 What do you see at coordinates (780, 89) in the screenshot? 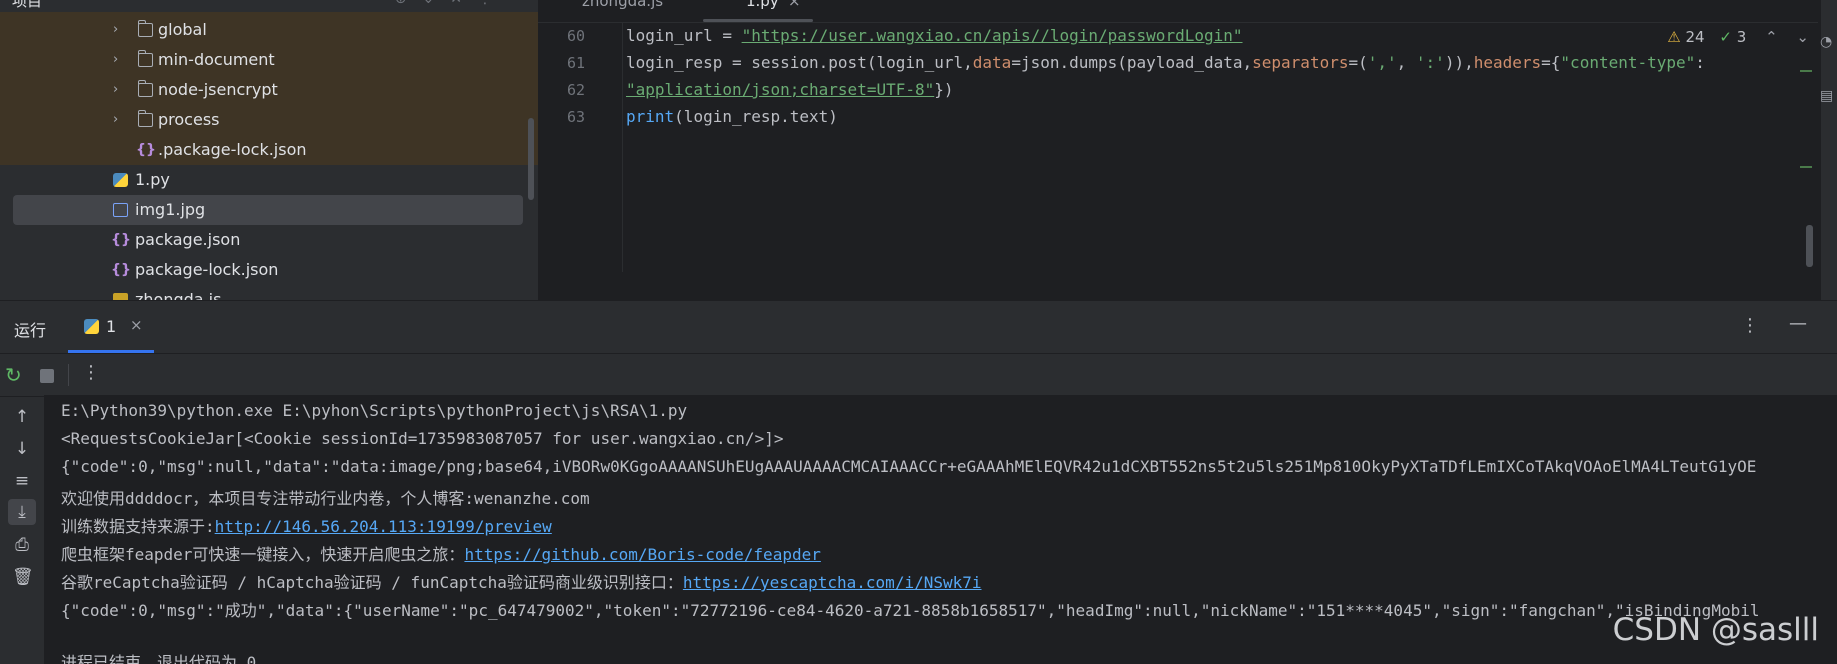
I see `code-string: "application/json;charset=UTF-8"` at bounding box center [780, 89].